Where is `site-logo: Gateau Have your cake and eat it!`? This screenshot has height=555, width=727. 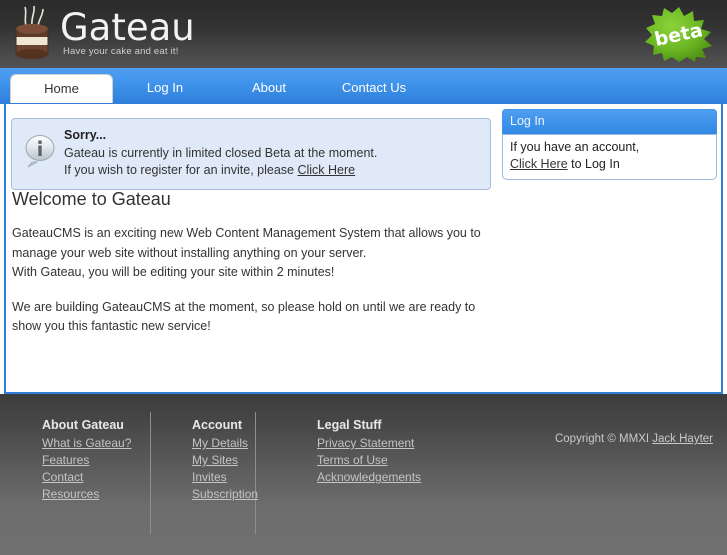
site-logo: Gateau Have your cake and eat it! is located at coordinates (102, 32).